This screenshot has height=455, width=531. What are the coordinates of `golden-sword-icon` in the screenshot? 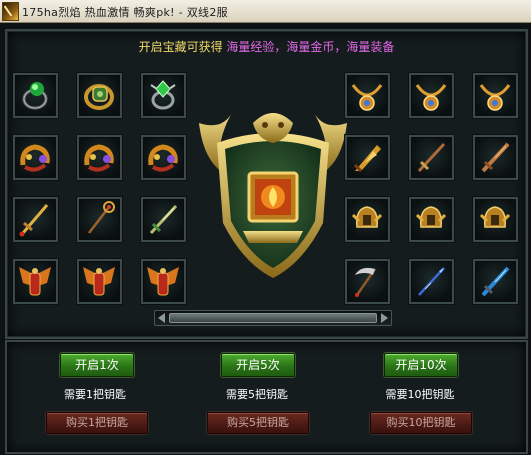 It's located at (34, 220).